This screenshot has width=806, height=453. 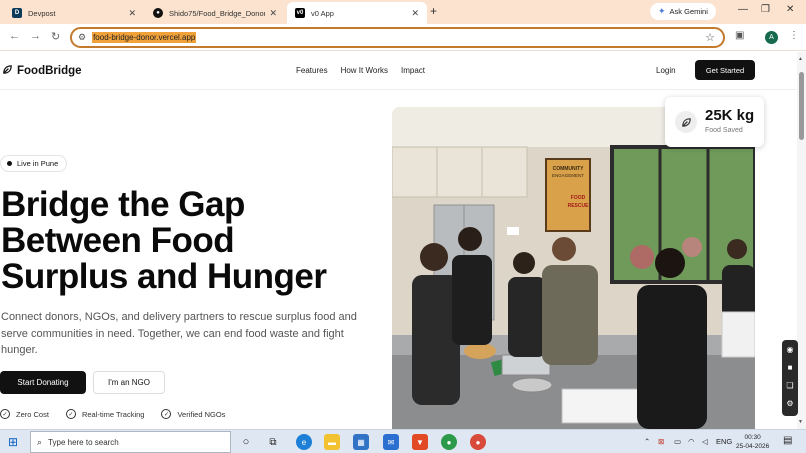 I want to click on address-bar: ⚙ food-bridge-donor.vercel.app ☆, so click(x=397, y=37).